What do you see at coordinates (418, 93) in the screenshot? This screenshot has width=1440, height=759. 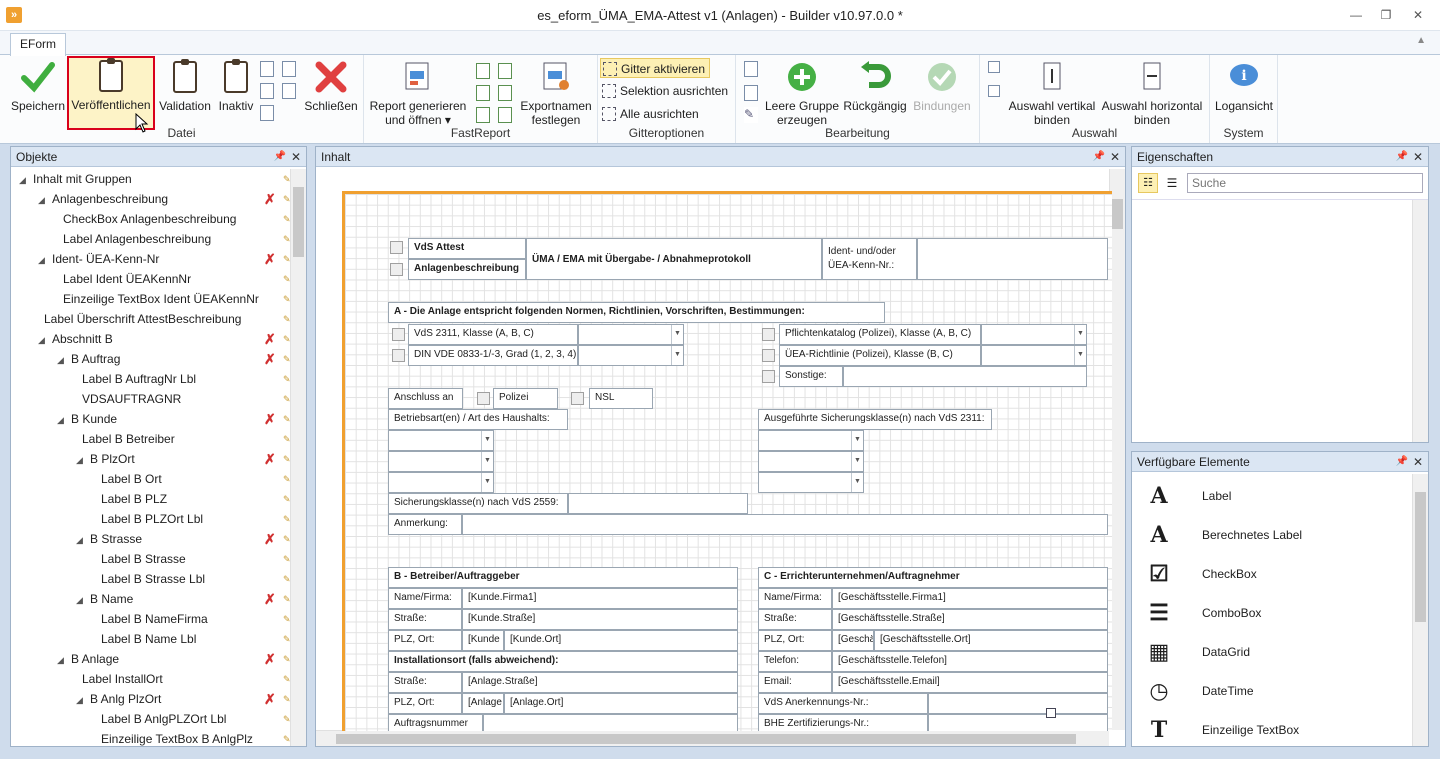 I see `report-generieren-button: Report generieren und öffnen ▾` at bounding box center [418, 93].